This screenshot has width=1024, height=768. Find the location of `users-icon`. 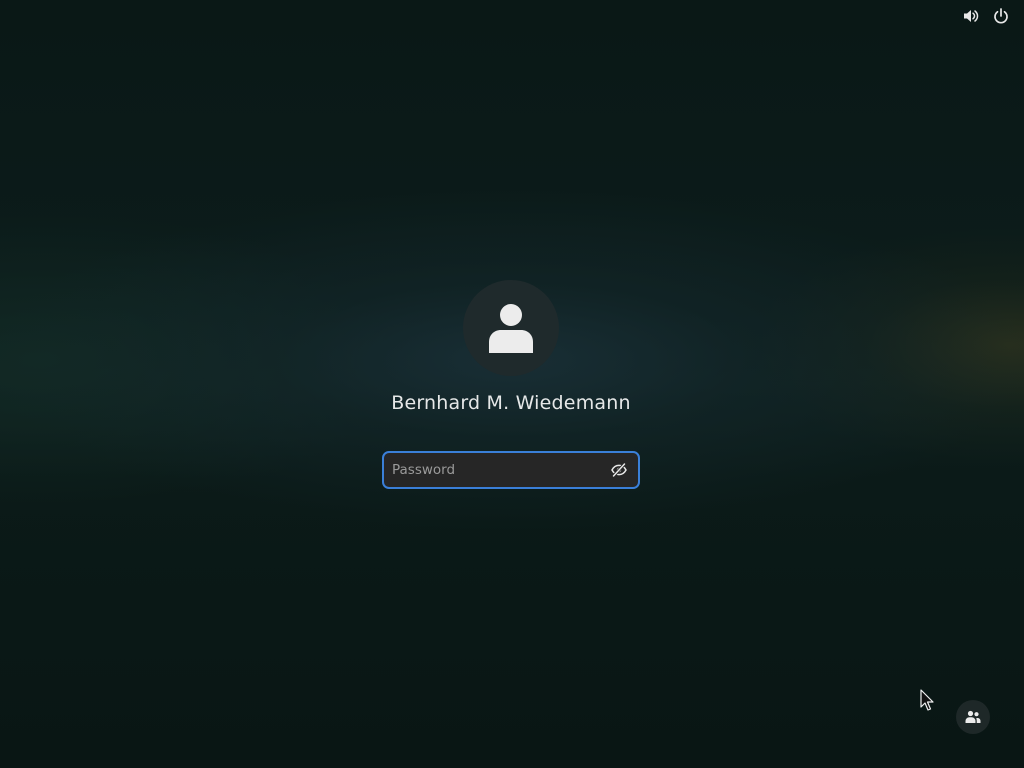

users-icon is located at coordinates (973, 716).